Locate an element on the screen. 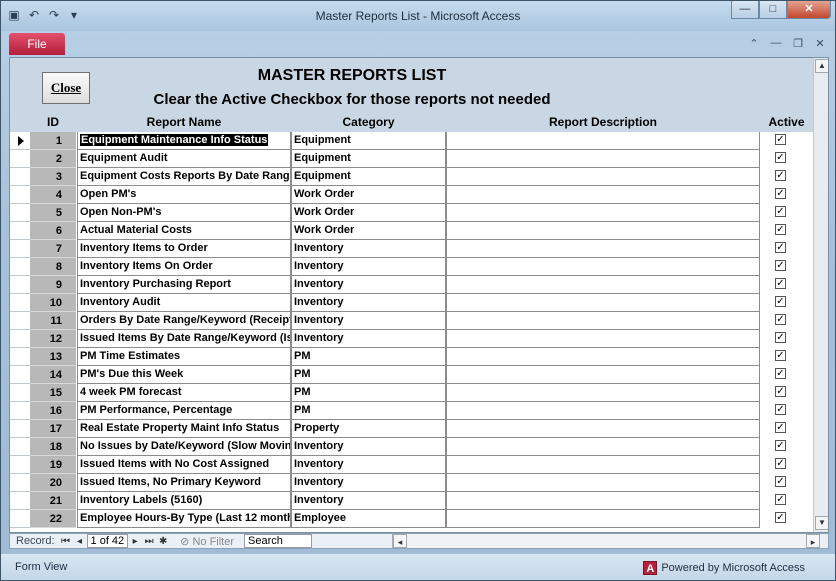  previous-record-icon: ◂ is located at coordinates (80, 541).